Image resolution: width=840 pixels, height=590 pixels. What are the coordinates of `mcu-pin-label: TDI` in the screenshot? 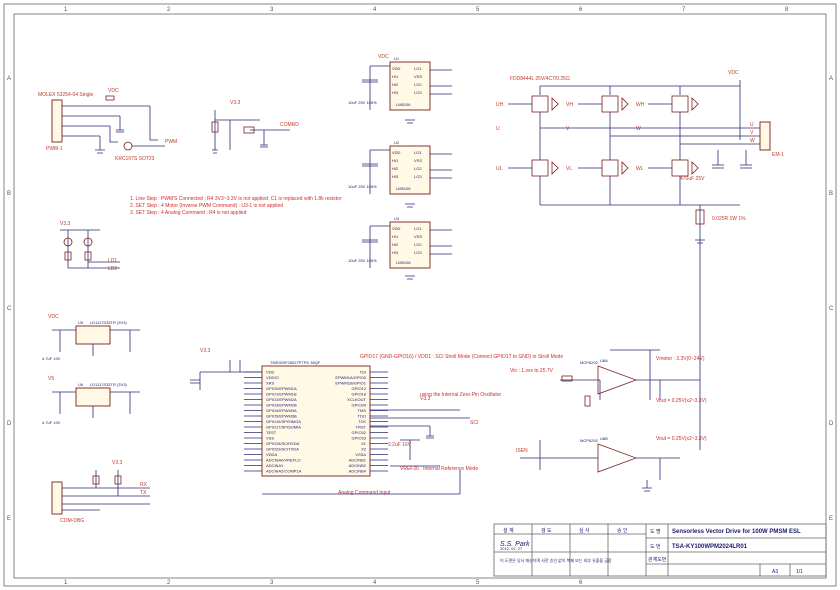 It's located at (363, 372).